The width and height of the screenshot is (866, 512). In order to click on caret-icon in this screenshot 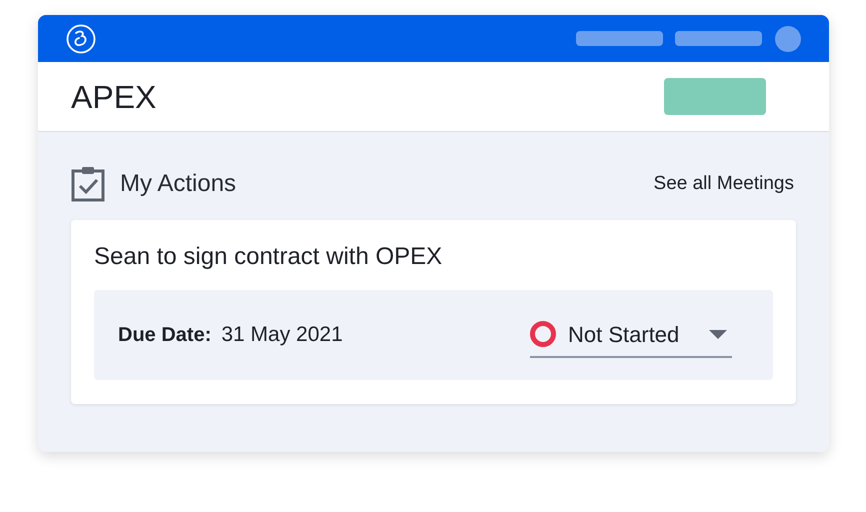, I will do `click(718, 334)`.